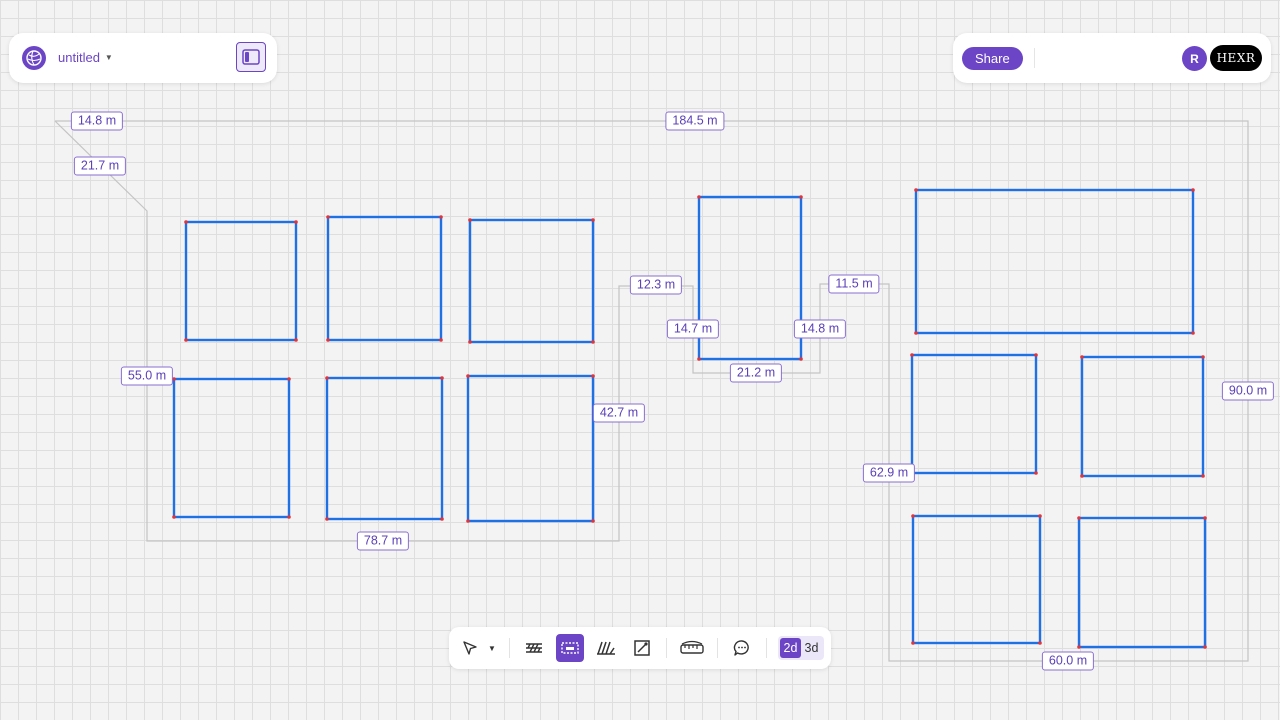 The height and width of the screenshot is (720, 1280). I want to click on select-dropdown: ▼, so click(492, 648).